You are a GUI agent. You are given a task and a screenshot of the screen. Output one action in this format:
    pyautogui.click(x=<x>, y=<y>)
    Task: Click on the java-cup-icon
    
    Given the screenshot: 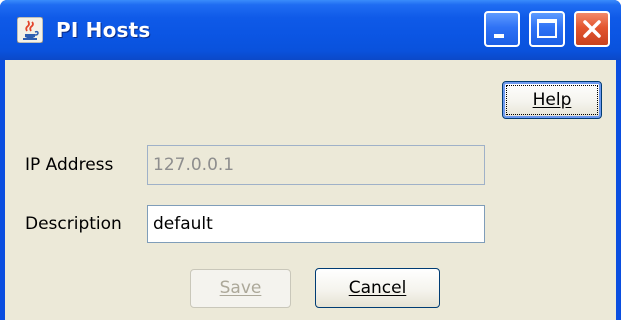 What is the action you would take?
    pyautogui.click(x=30, y=30)
    